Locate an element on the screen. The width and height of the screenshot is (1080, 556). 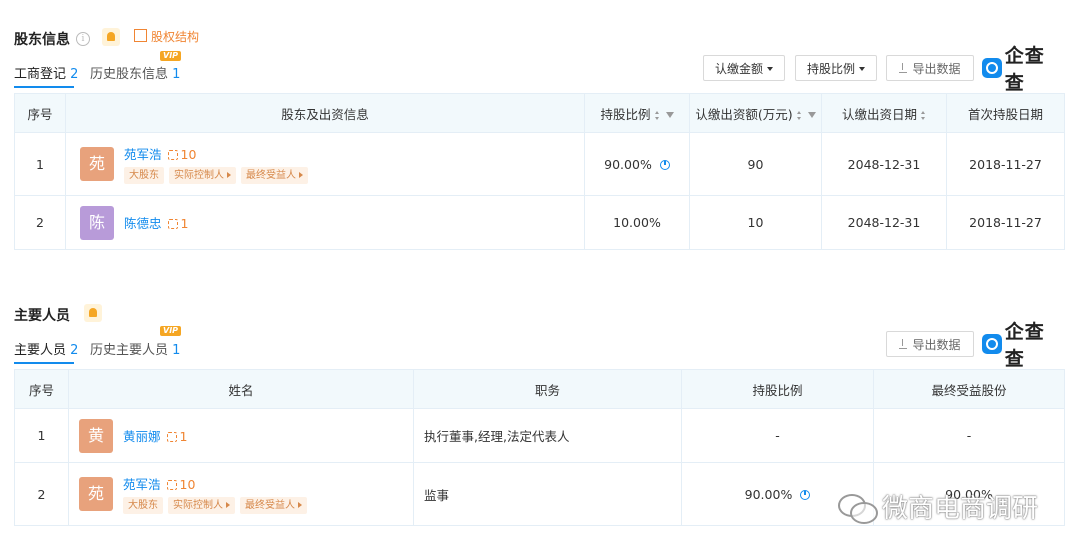
person-name-link: 黄丽娜 is located at coordinates (142, 436).